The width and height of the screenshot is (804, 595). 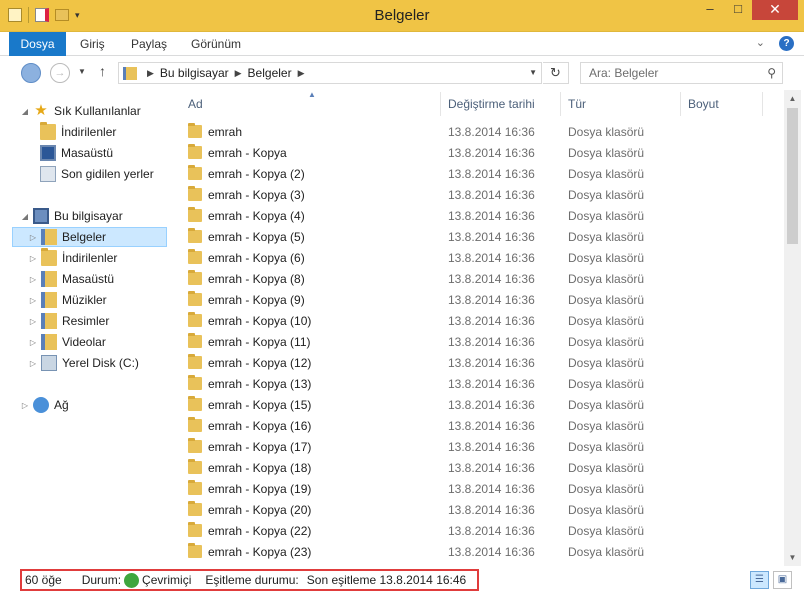 What do you see at coordinates (260, 531) in the screenshot?
I see `file-name: emrah - Kopya (22)` at bounding box center [260, 531].